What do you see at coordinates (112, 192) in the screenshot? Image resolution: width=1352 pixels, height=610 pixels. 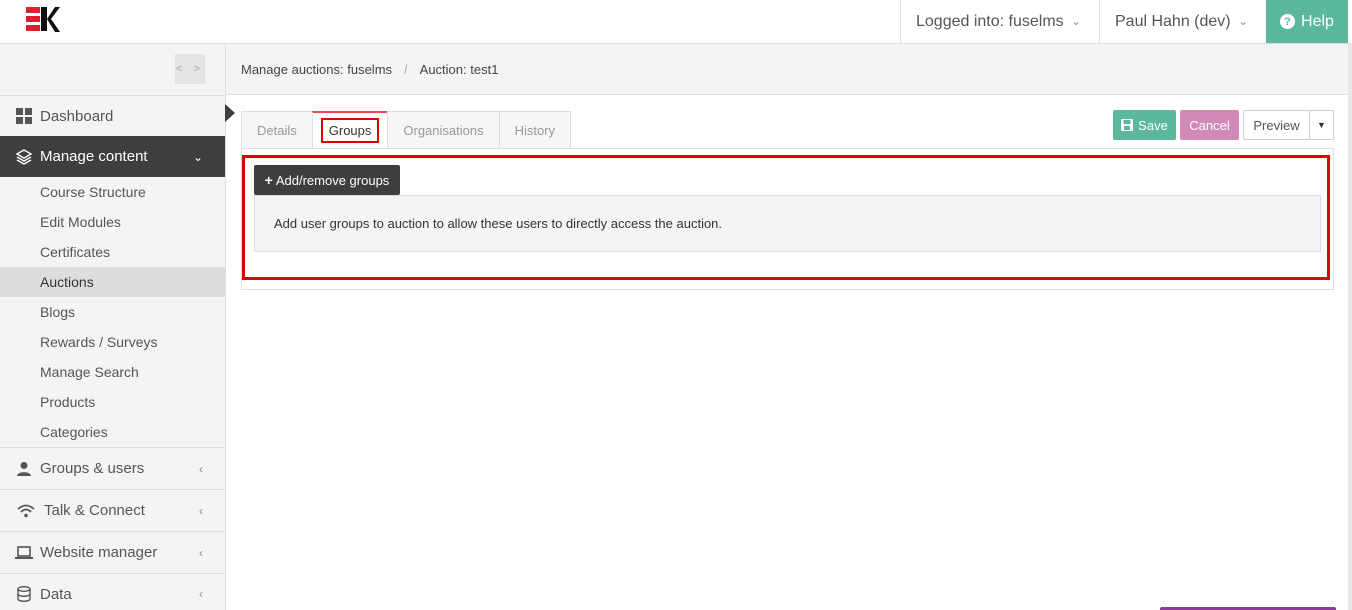 I see `sidebar-subitem-course-structure: Course Structure` at bounding box center [112, 192].